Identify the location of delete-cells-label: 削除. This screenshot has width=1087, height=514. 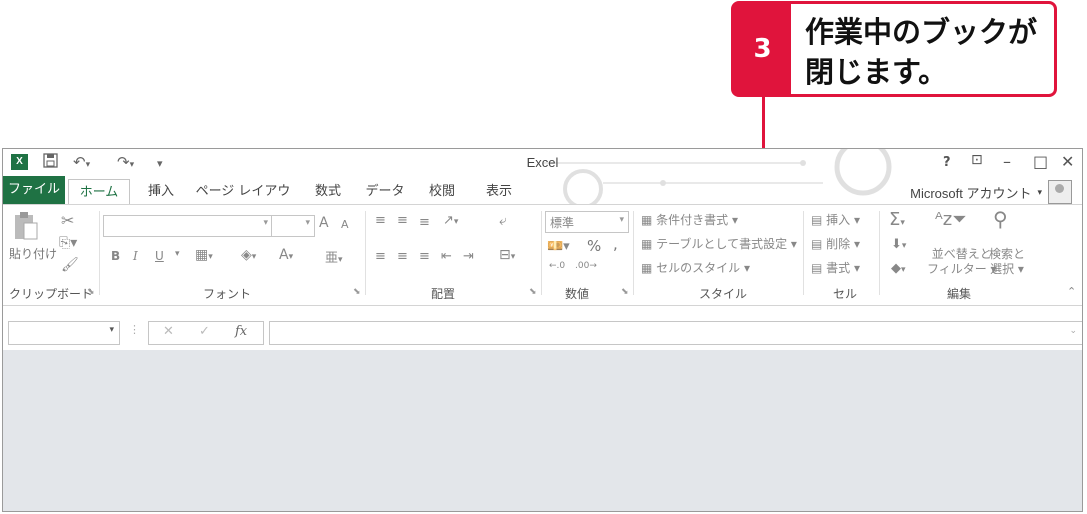
(838, 244).